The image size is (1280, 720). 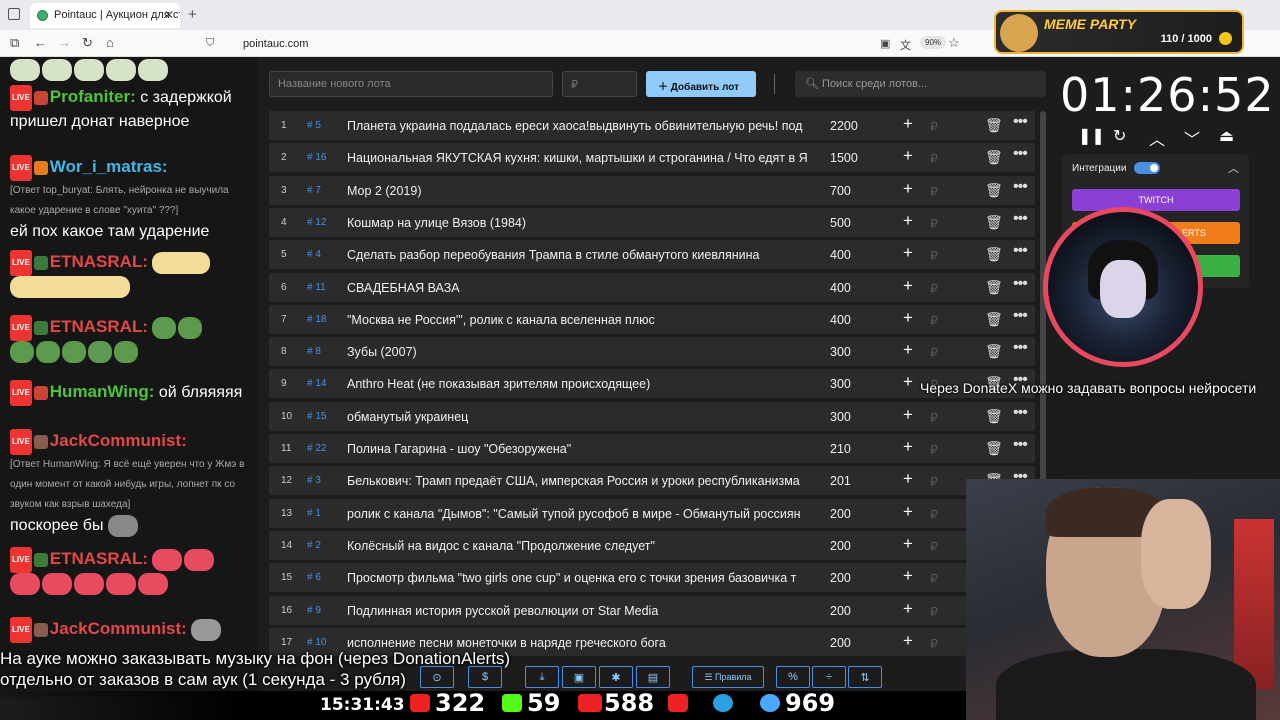 I want to click on lot-id: # 8, so click(x=314, y=351).